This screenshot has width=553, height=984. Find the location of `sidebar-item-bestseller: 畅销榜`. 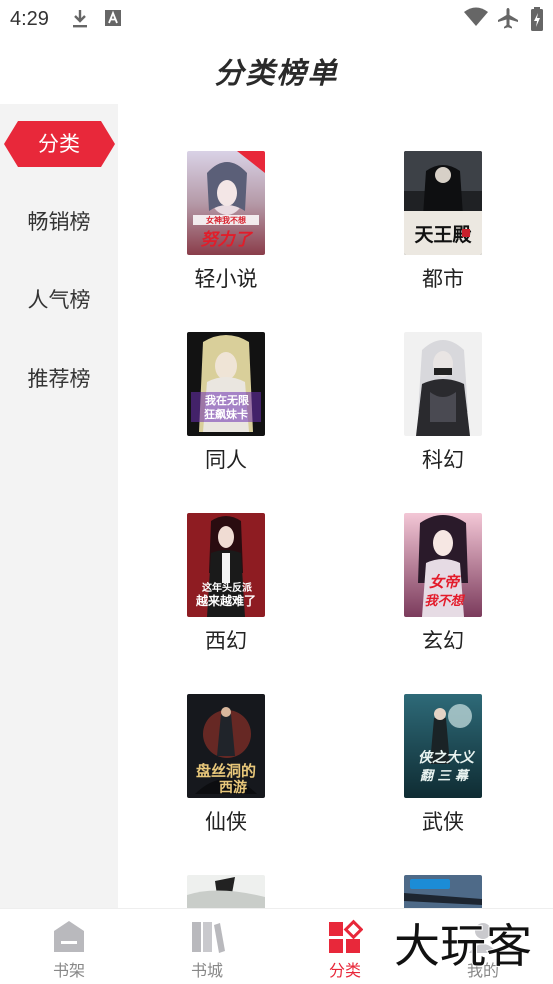

sidebar-item-bestseller: 畅销榜 is located at coordinates (59, 222).